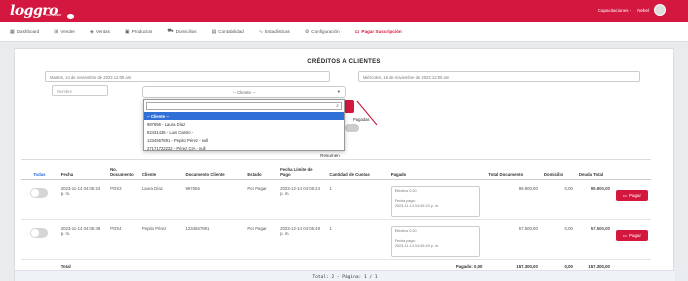 The height and width of the screenshot is (281, 688). I want to click on date-from-input: Martes, 14 de noviembre de 2023 12:00 am, so click(187, 76).